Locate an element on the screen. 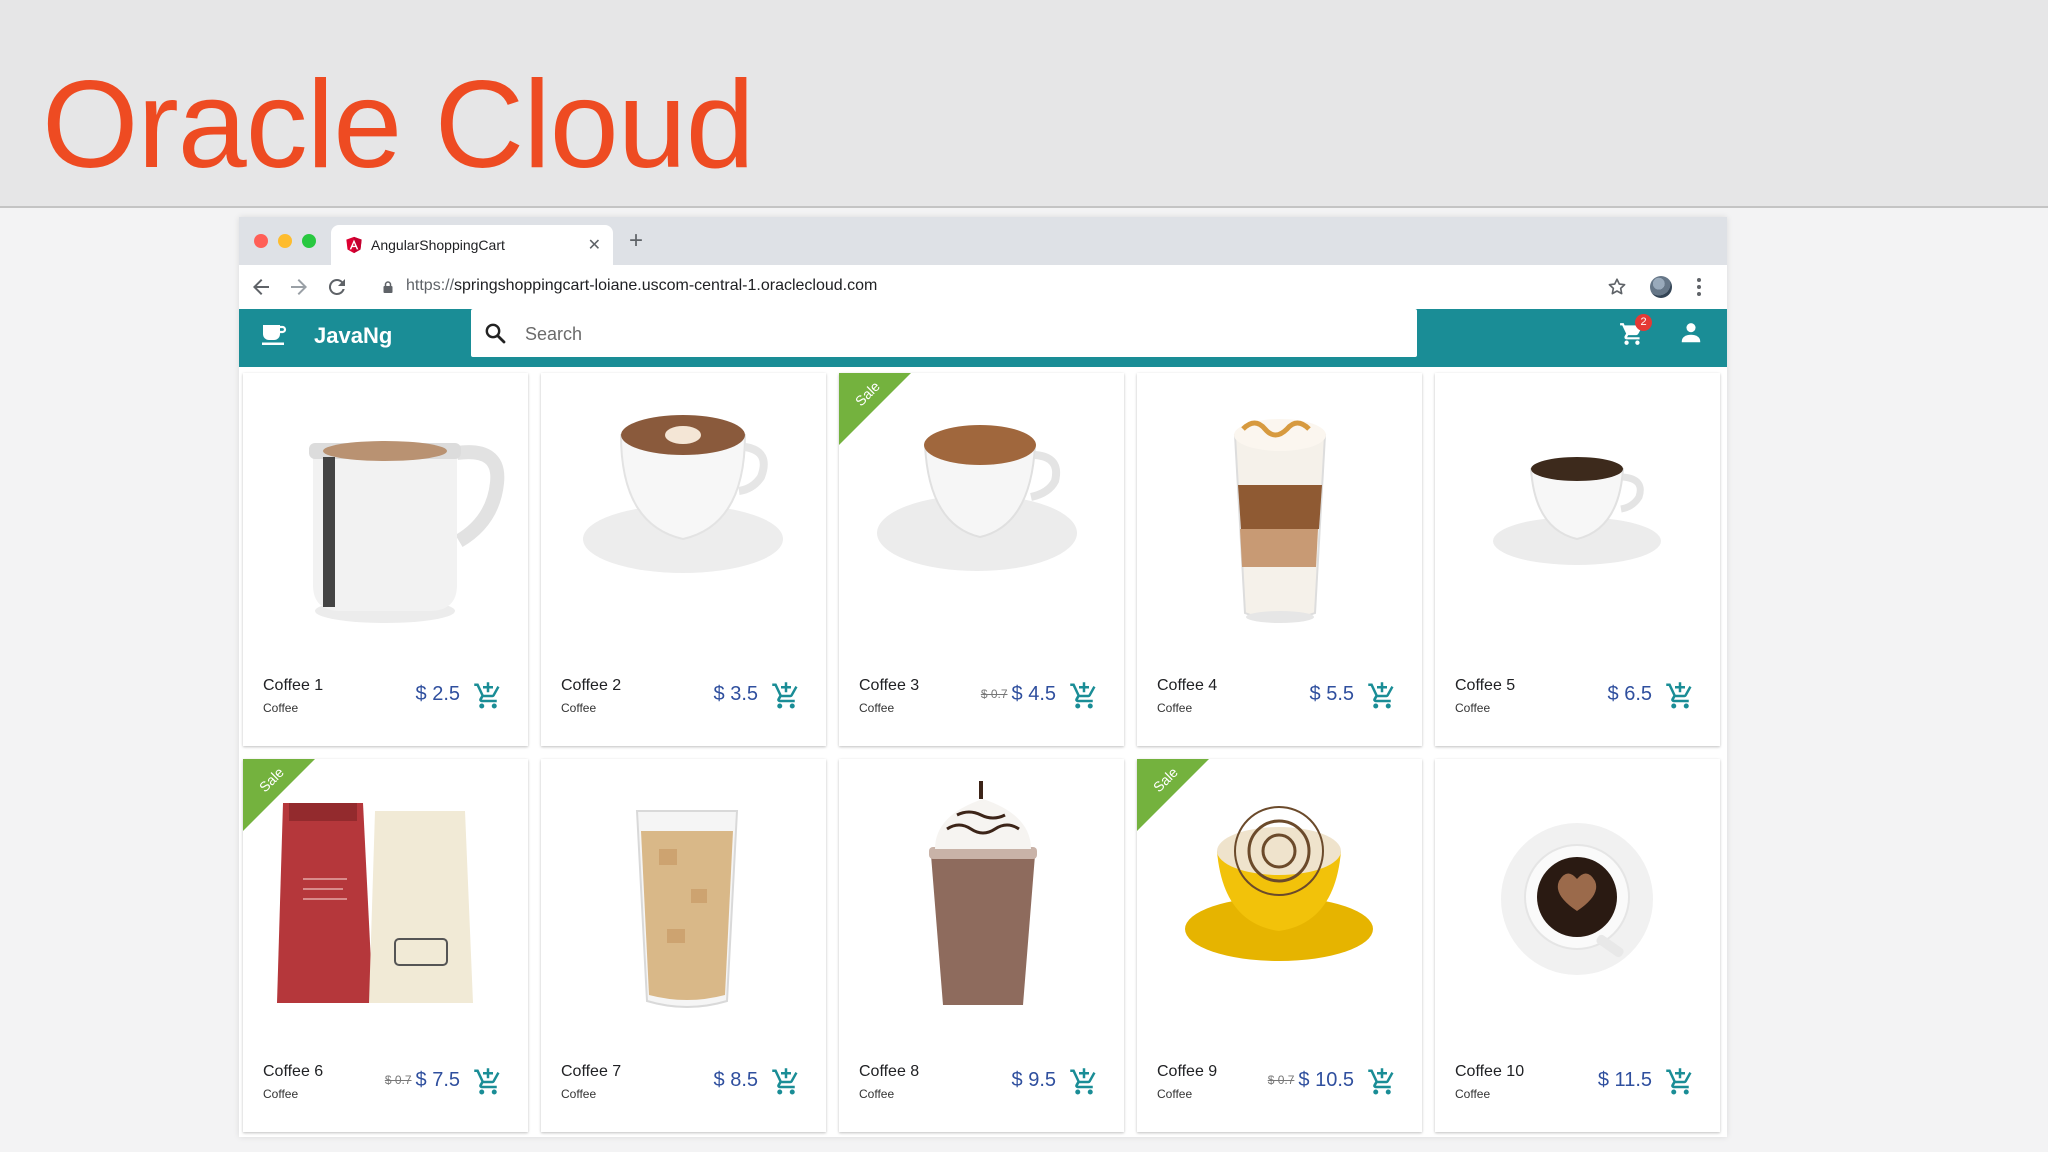 Image resolution: width=2048 pixels, height=1152 pixels. reload-icon is located at coordinates (337, 287).